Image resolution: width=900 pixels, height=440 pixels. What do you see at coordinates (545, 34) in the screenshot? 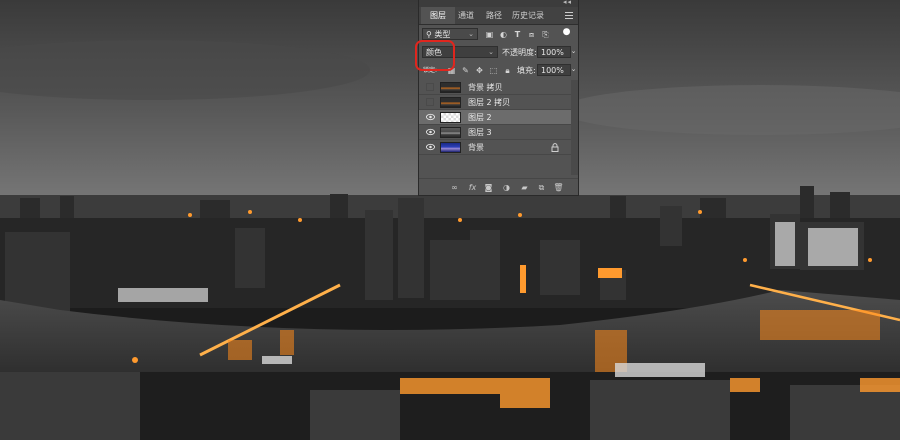
I see `smart-object-filter-icon: ⎘` at bounding box center [545, 34].